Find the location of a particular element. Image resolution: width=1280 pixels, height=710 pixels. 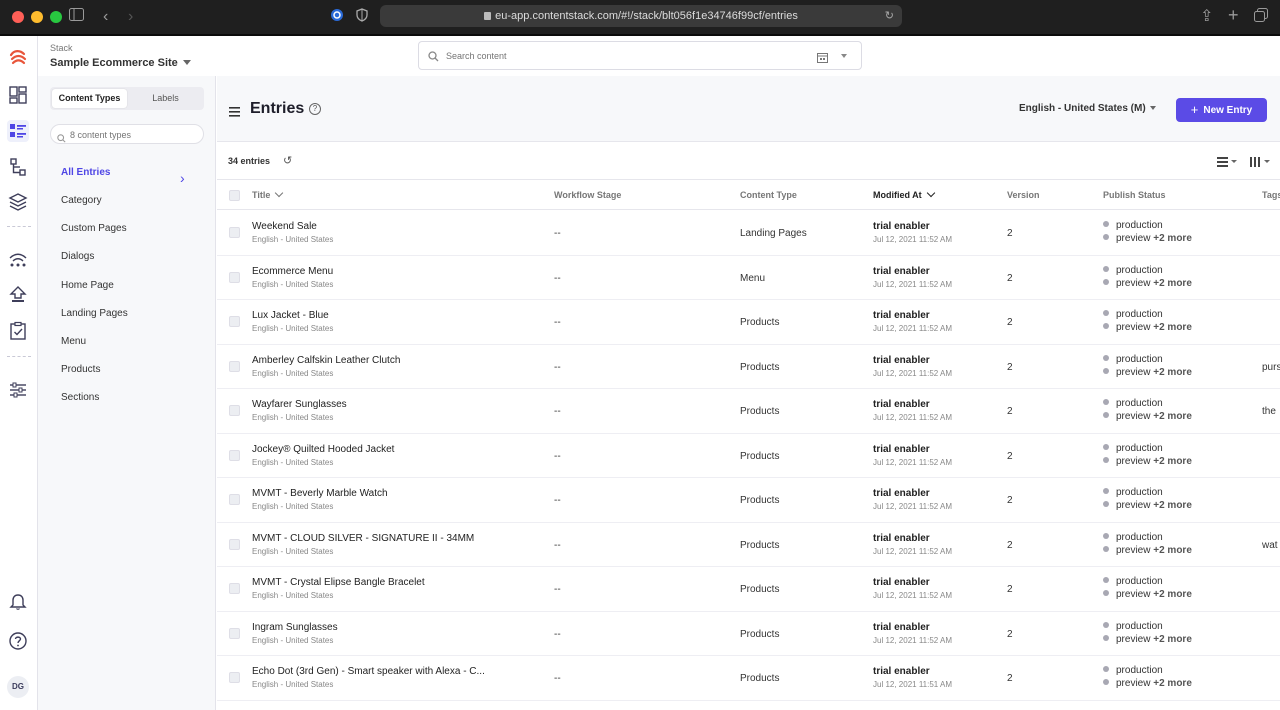

webhooks-icon is located at coordinates (18, 259).